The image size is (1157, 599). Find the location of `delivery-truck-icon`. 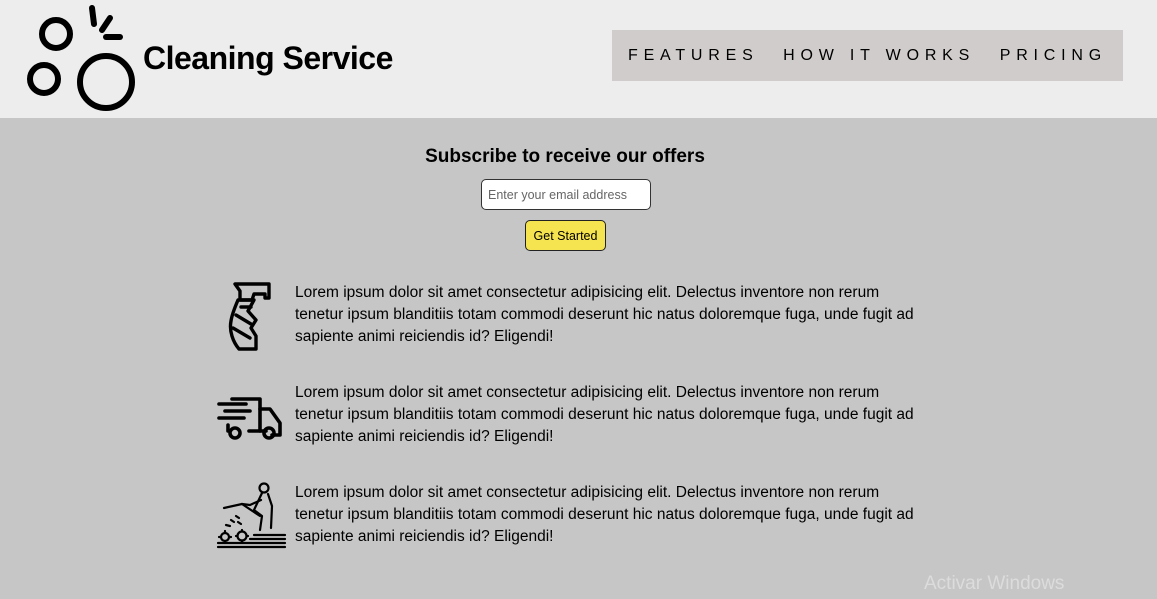

delivery-truck-icon is located at coordinates (249, 418).